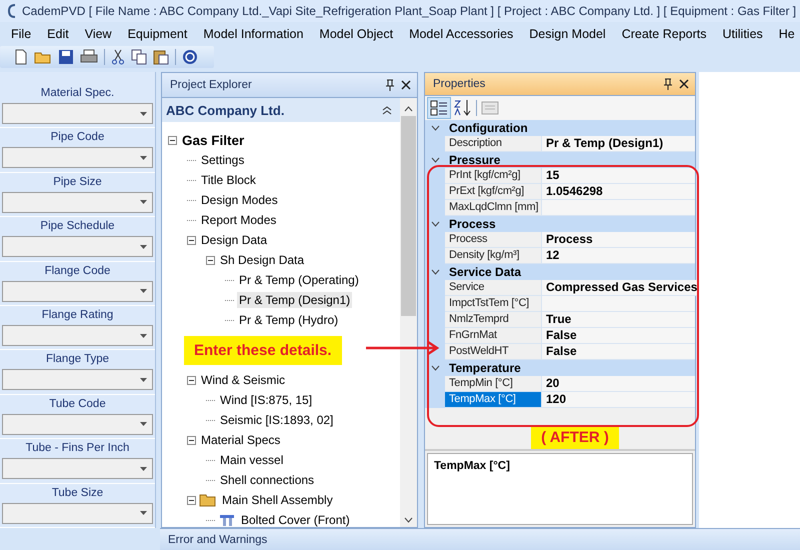 This screenshot has height=550, width=800. Describe the element at coordinates (618, 240) in the screenshot. I see `property-value: Process` at that location.